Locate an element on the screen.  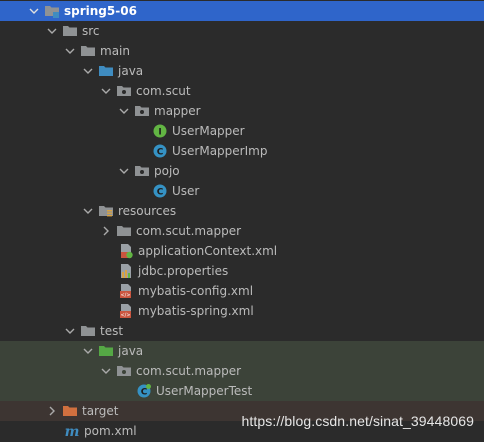
excluded-folder-icon is located at coordinates (70, 411).